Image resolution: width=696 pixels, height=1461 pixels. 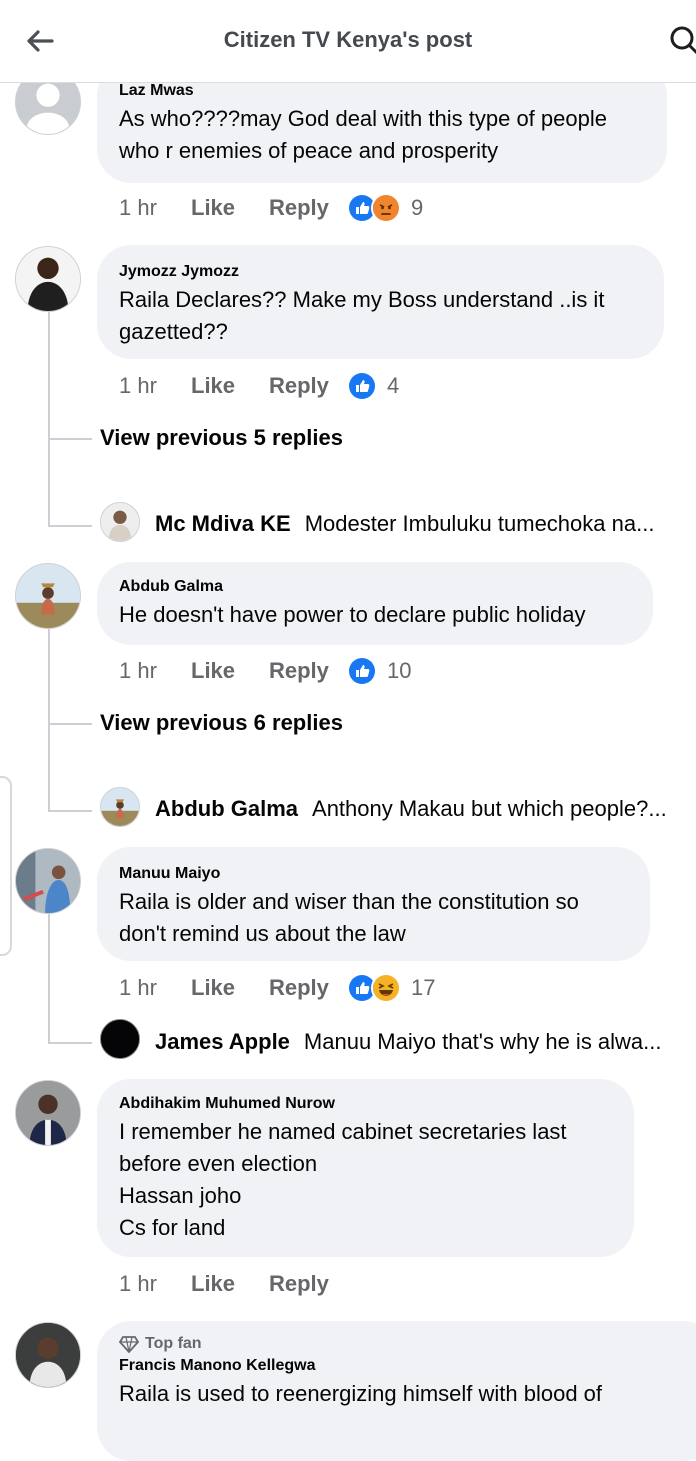 I want to click on reaction-count: 9, so click(x=417, y=207).